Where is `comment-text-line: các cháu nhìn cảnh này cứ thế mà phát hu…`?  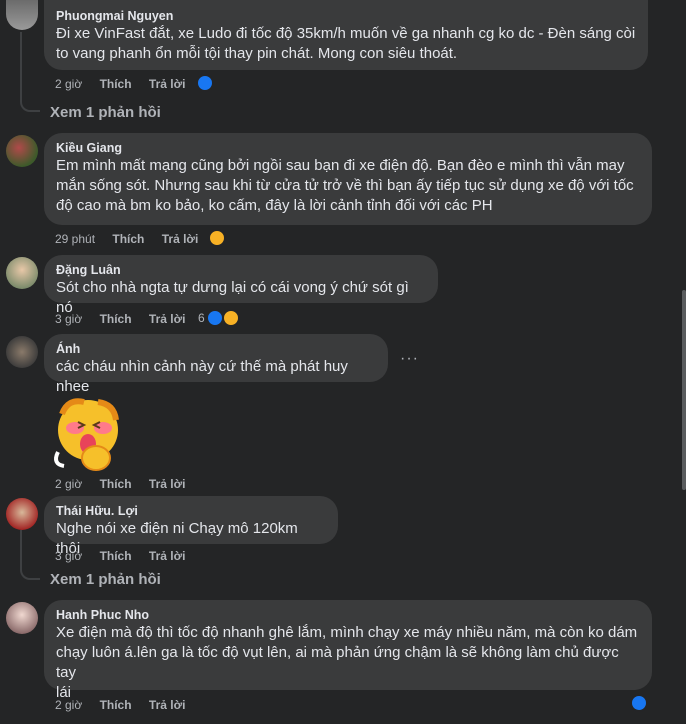
comment-text-line: các cháu nhìn cảnh này cứ thế mà phát hu… is located at coordinates (202, 376).